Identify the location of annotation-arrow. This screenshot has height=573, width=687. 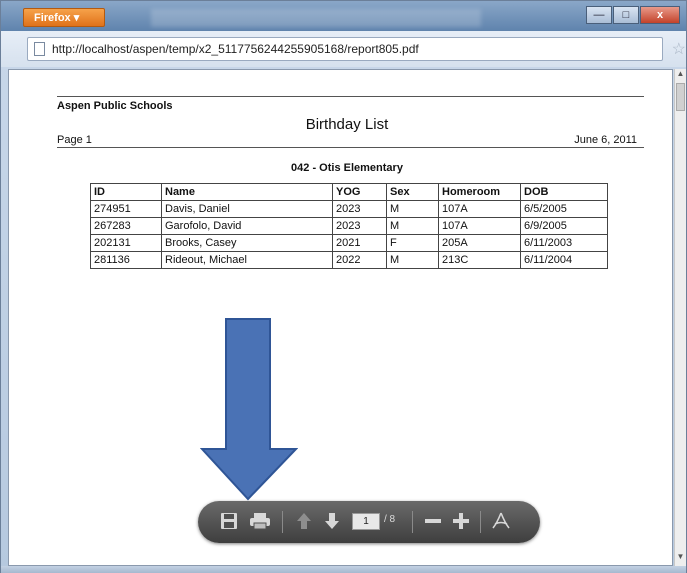
(249, 409).